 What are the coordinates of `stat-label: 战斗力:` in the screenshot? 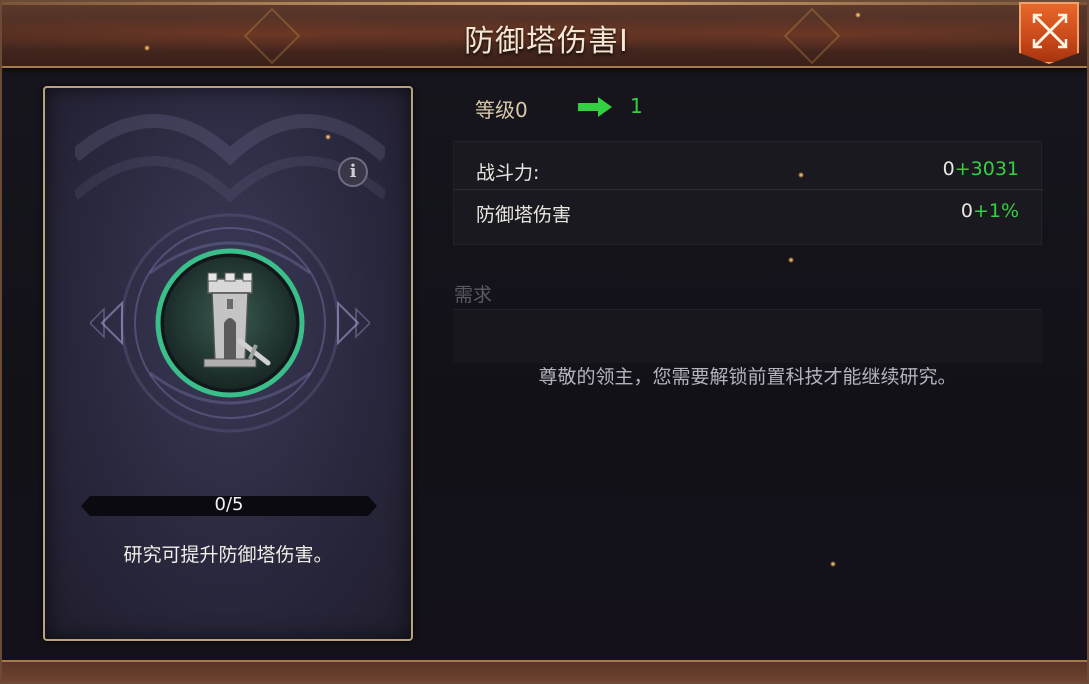 It's located at (508, 173).